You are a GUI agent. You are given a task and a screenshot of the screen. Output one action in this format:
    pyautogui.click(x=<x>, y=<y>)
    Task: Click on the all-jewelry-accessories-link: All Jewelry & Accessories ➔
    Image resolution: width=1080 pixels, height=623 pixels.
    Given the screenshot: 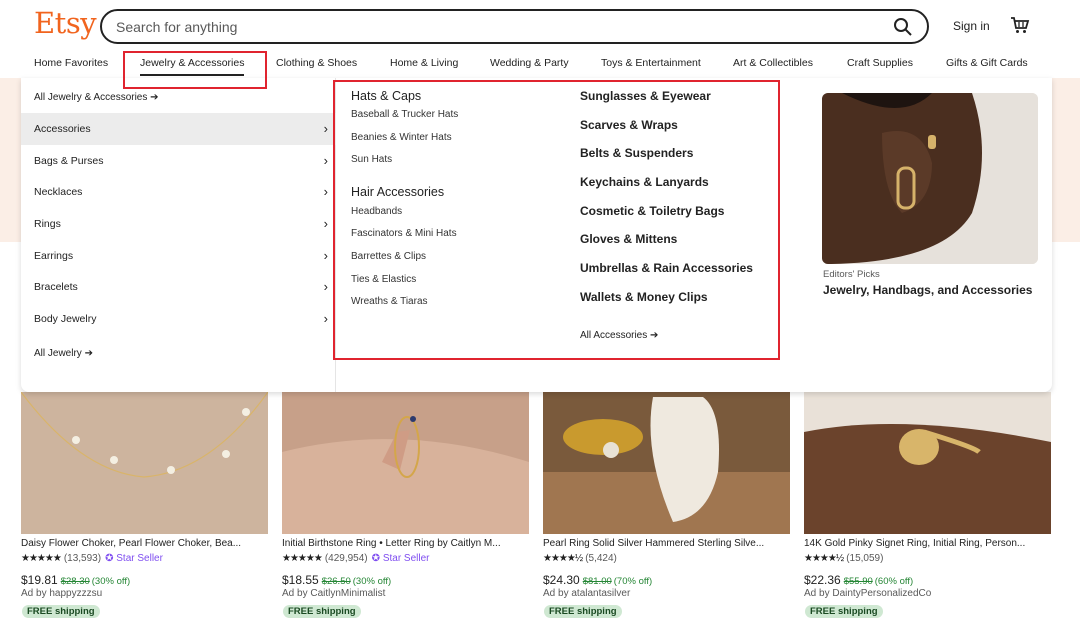 What is the action you would take?
    pyautogui.click(x=96, y=97)
    